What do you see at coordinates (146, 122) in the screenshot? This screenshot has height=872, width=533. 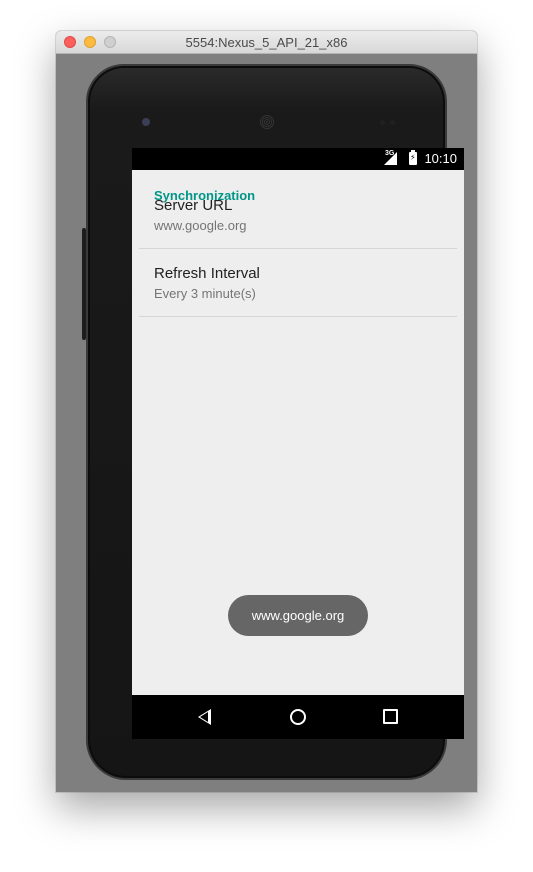 I see `front-camera-icon` at bounding box center [146, 122].